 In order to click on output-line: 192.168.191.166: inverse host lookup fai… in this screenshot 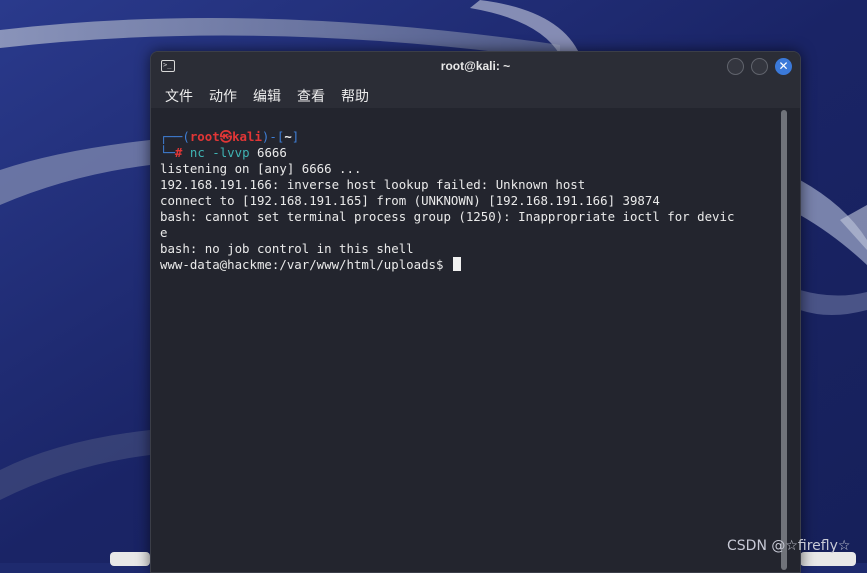, I will do `click(373, 184)`.